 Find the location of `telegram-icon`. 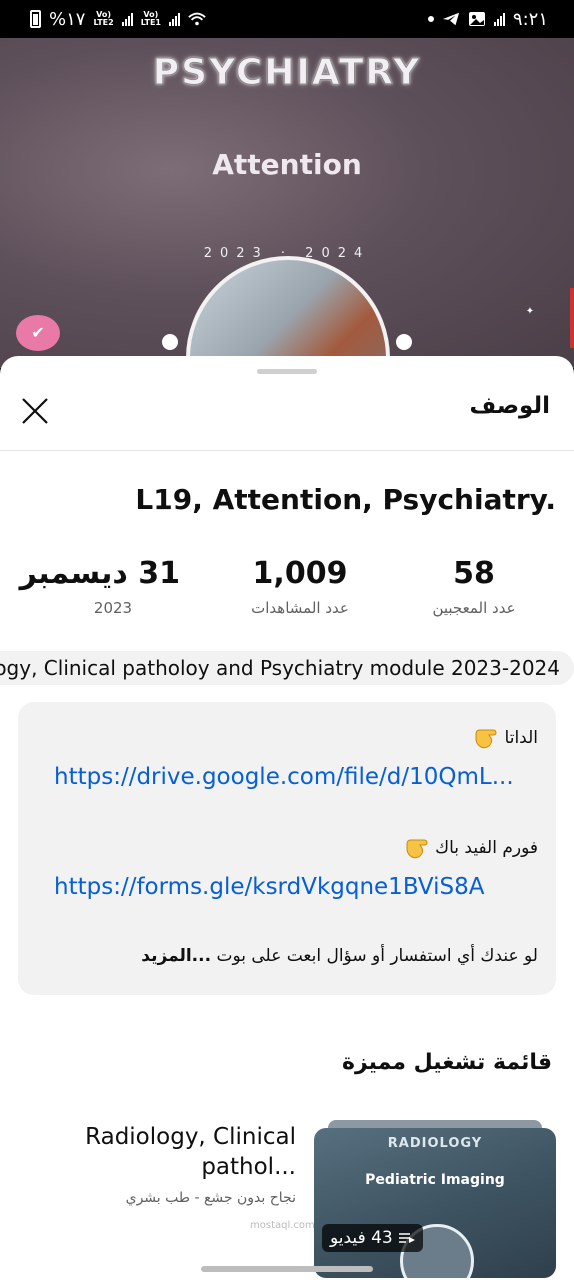

telegram-icon is located at coordinates (451, 19).